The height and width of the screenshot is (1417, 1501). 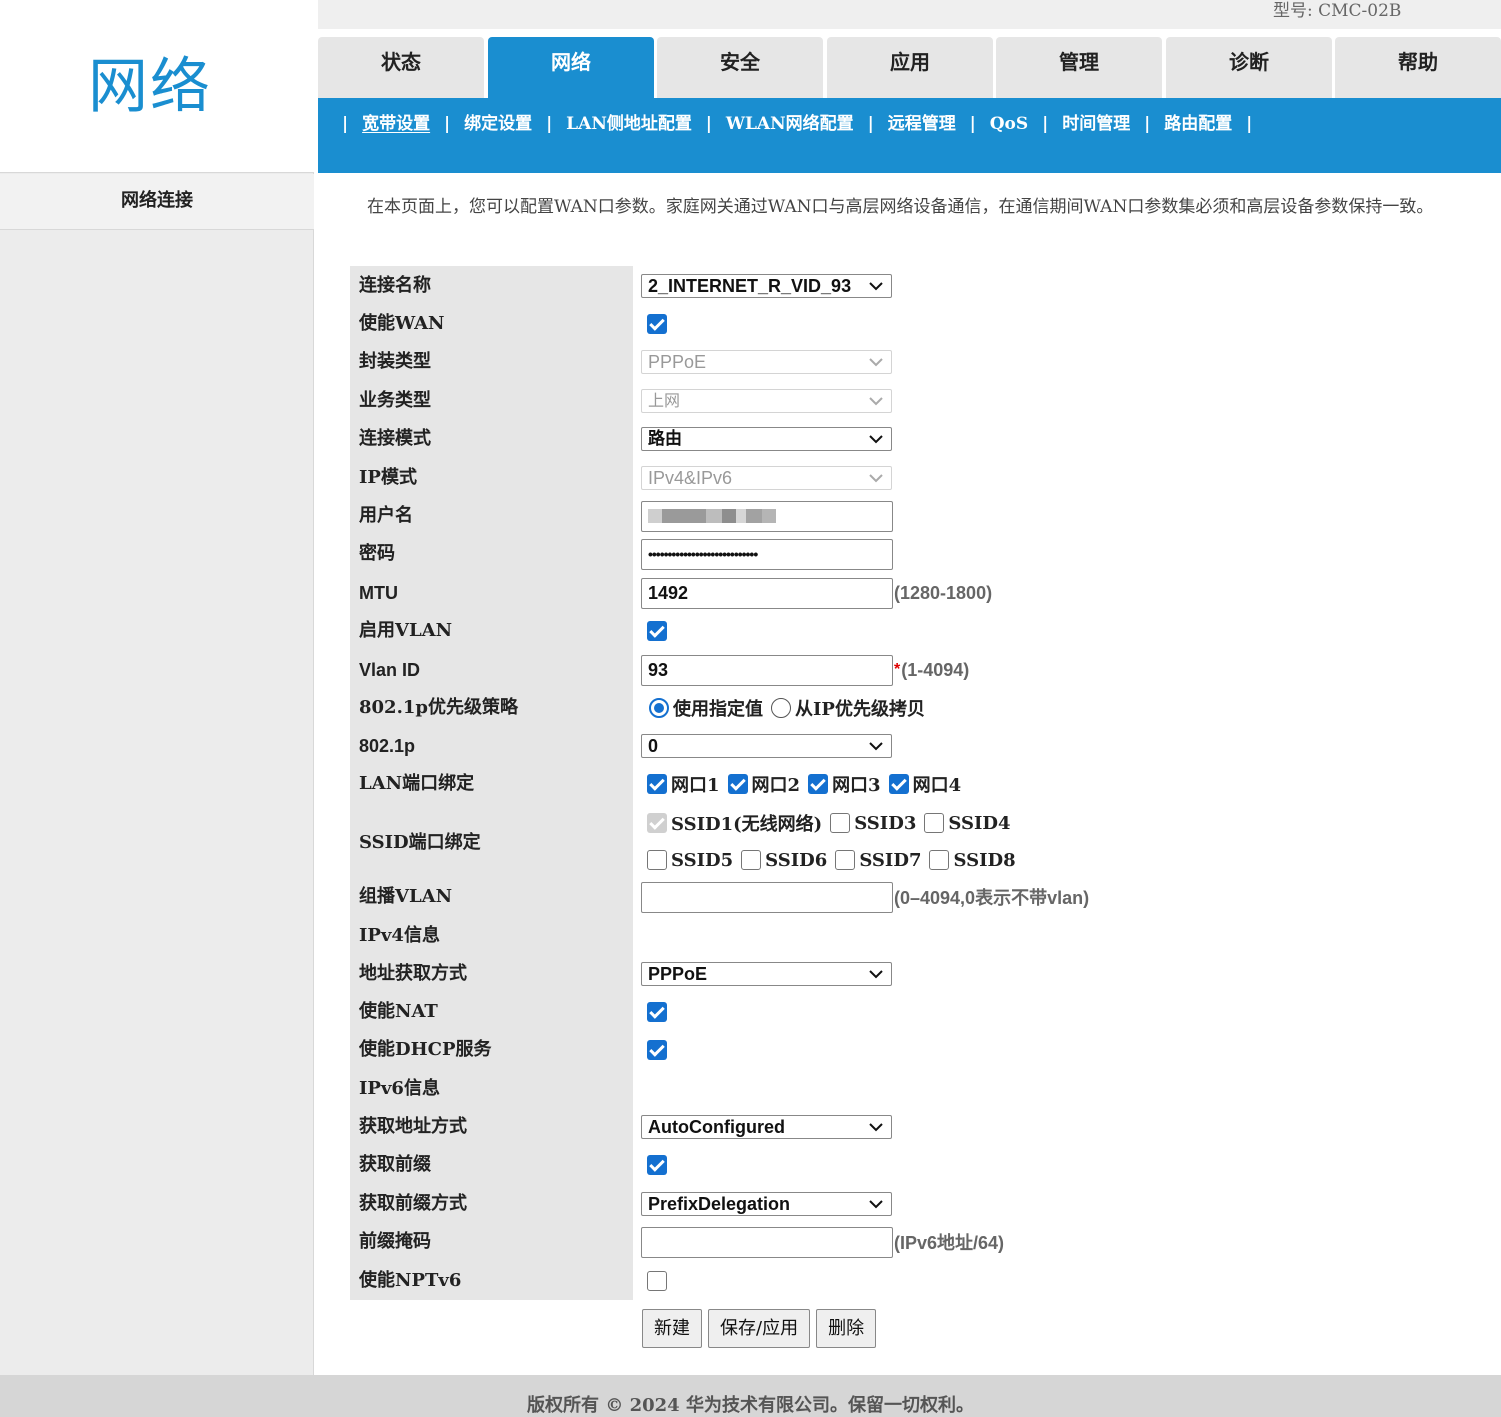 I want to click on row-password: 密码 ••••••••••••••••••••••••••••, so click(x=925, y=554).